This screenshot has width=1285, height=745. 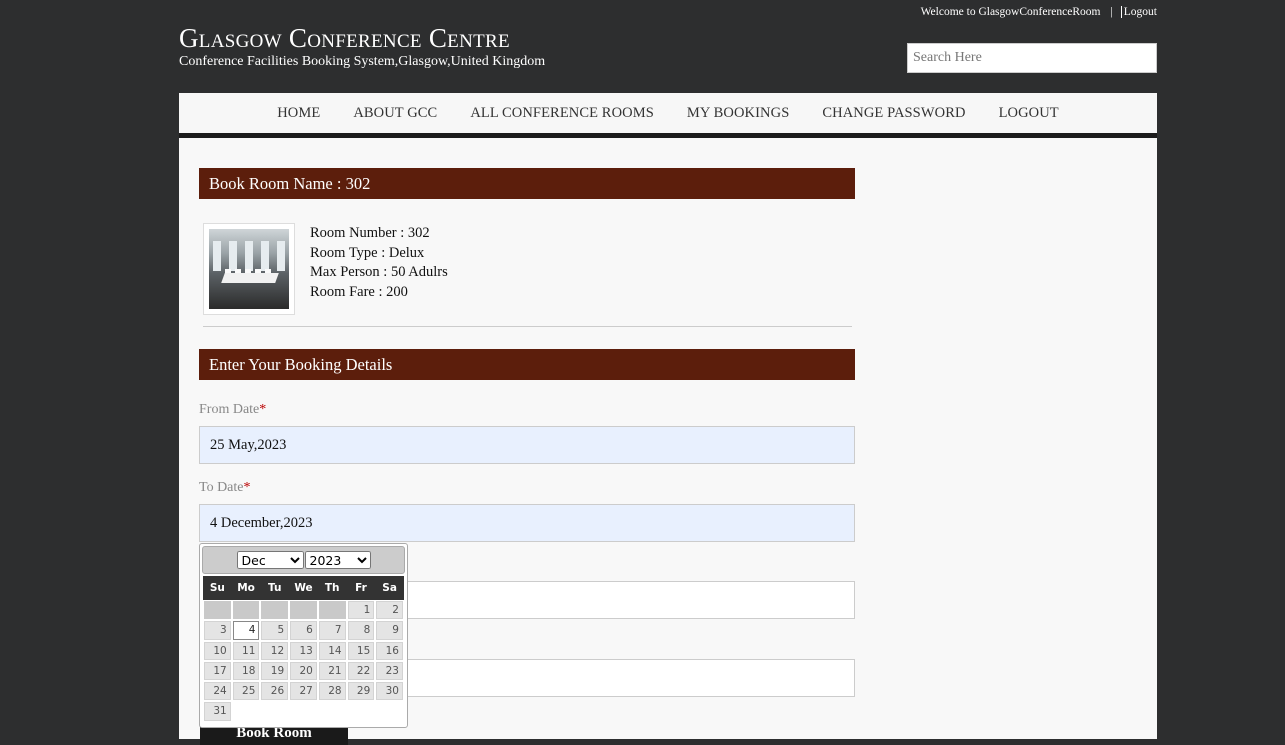 I want to click on calendar-week: 3456789, so click(x=303, y=630).